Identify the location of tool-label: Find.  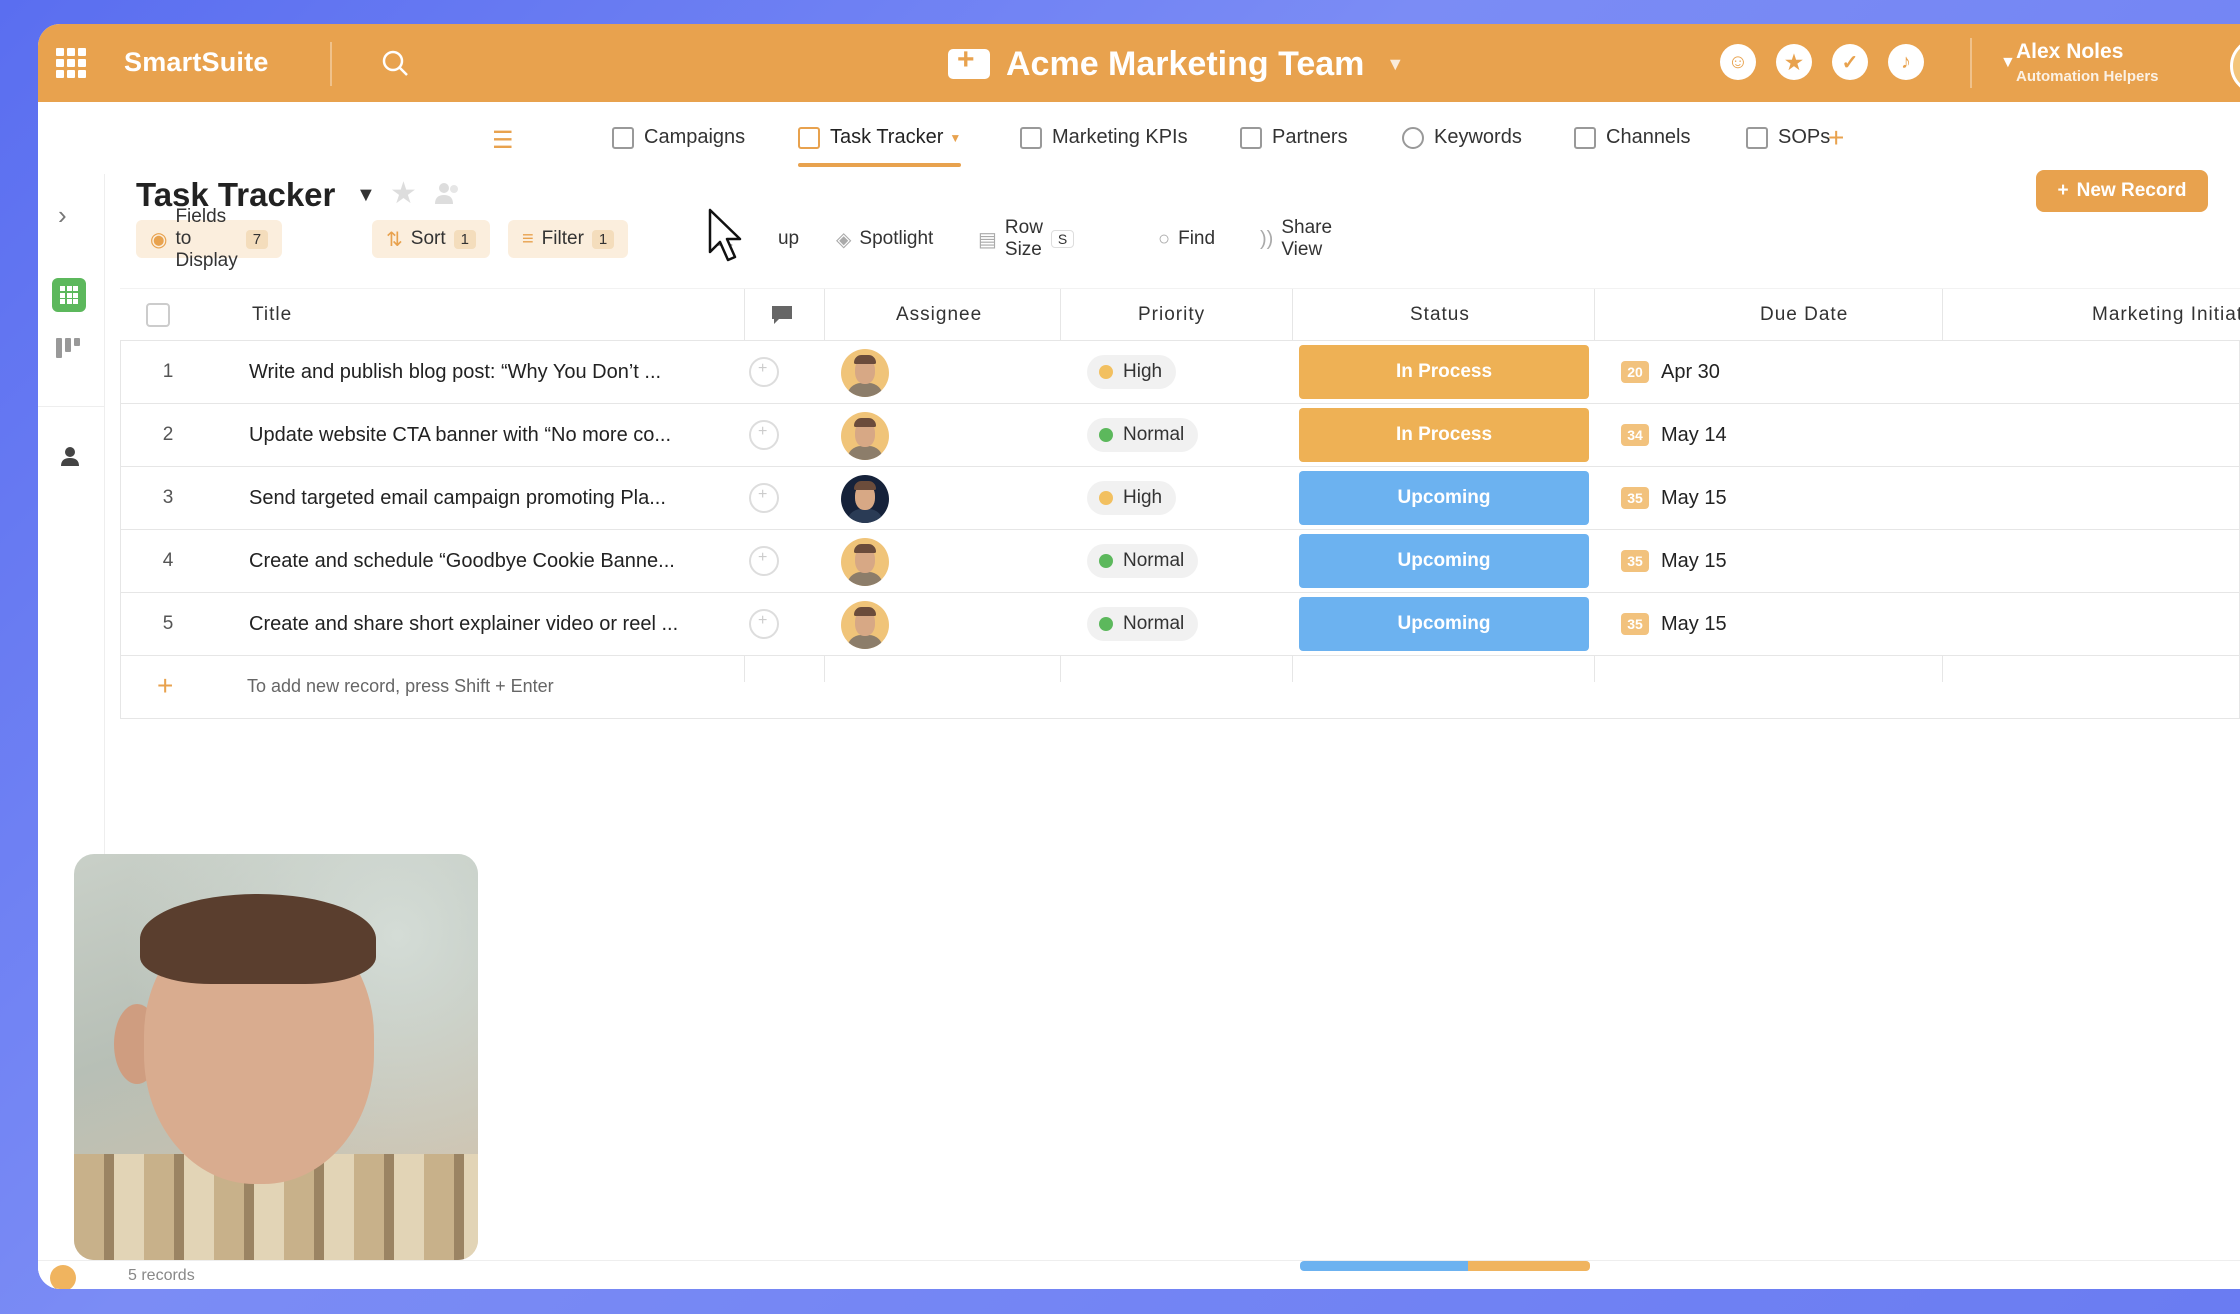
(1197, 238).